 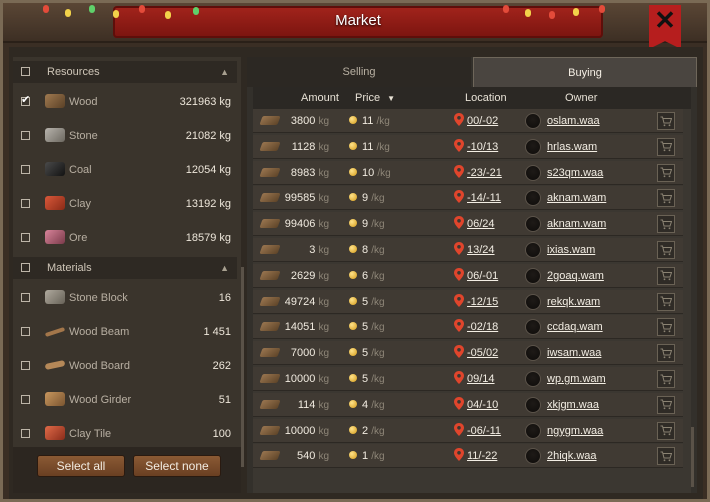 What do you see at coordinates (242, 367) in the screenshot?
I see `filter-scrollbar` at bounding box center [242, 367].